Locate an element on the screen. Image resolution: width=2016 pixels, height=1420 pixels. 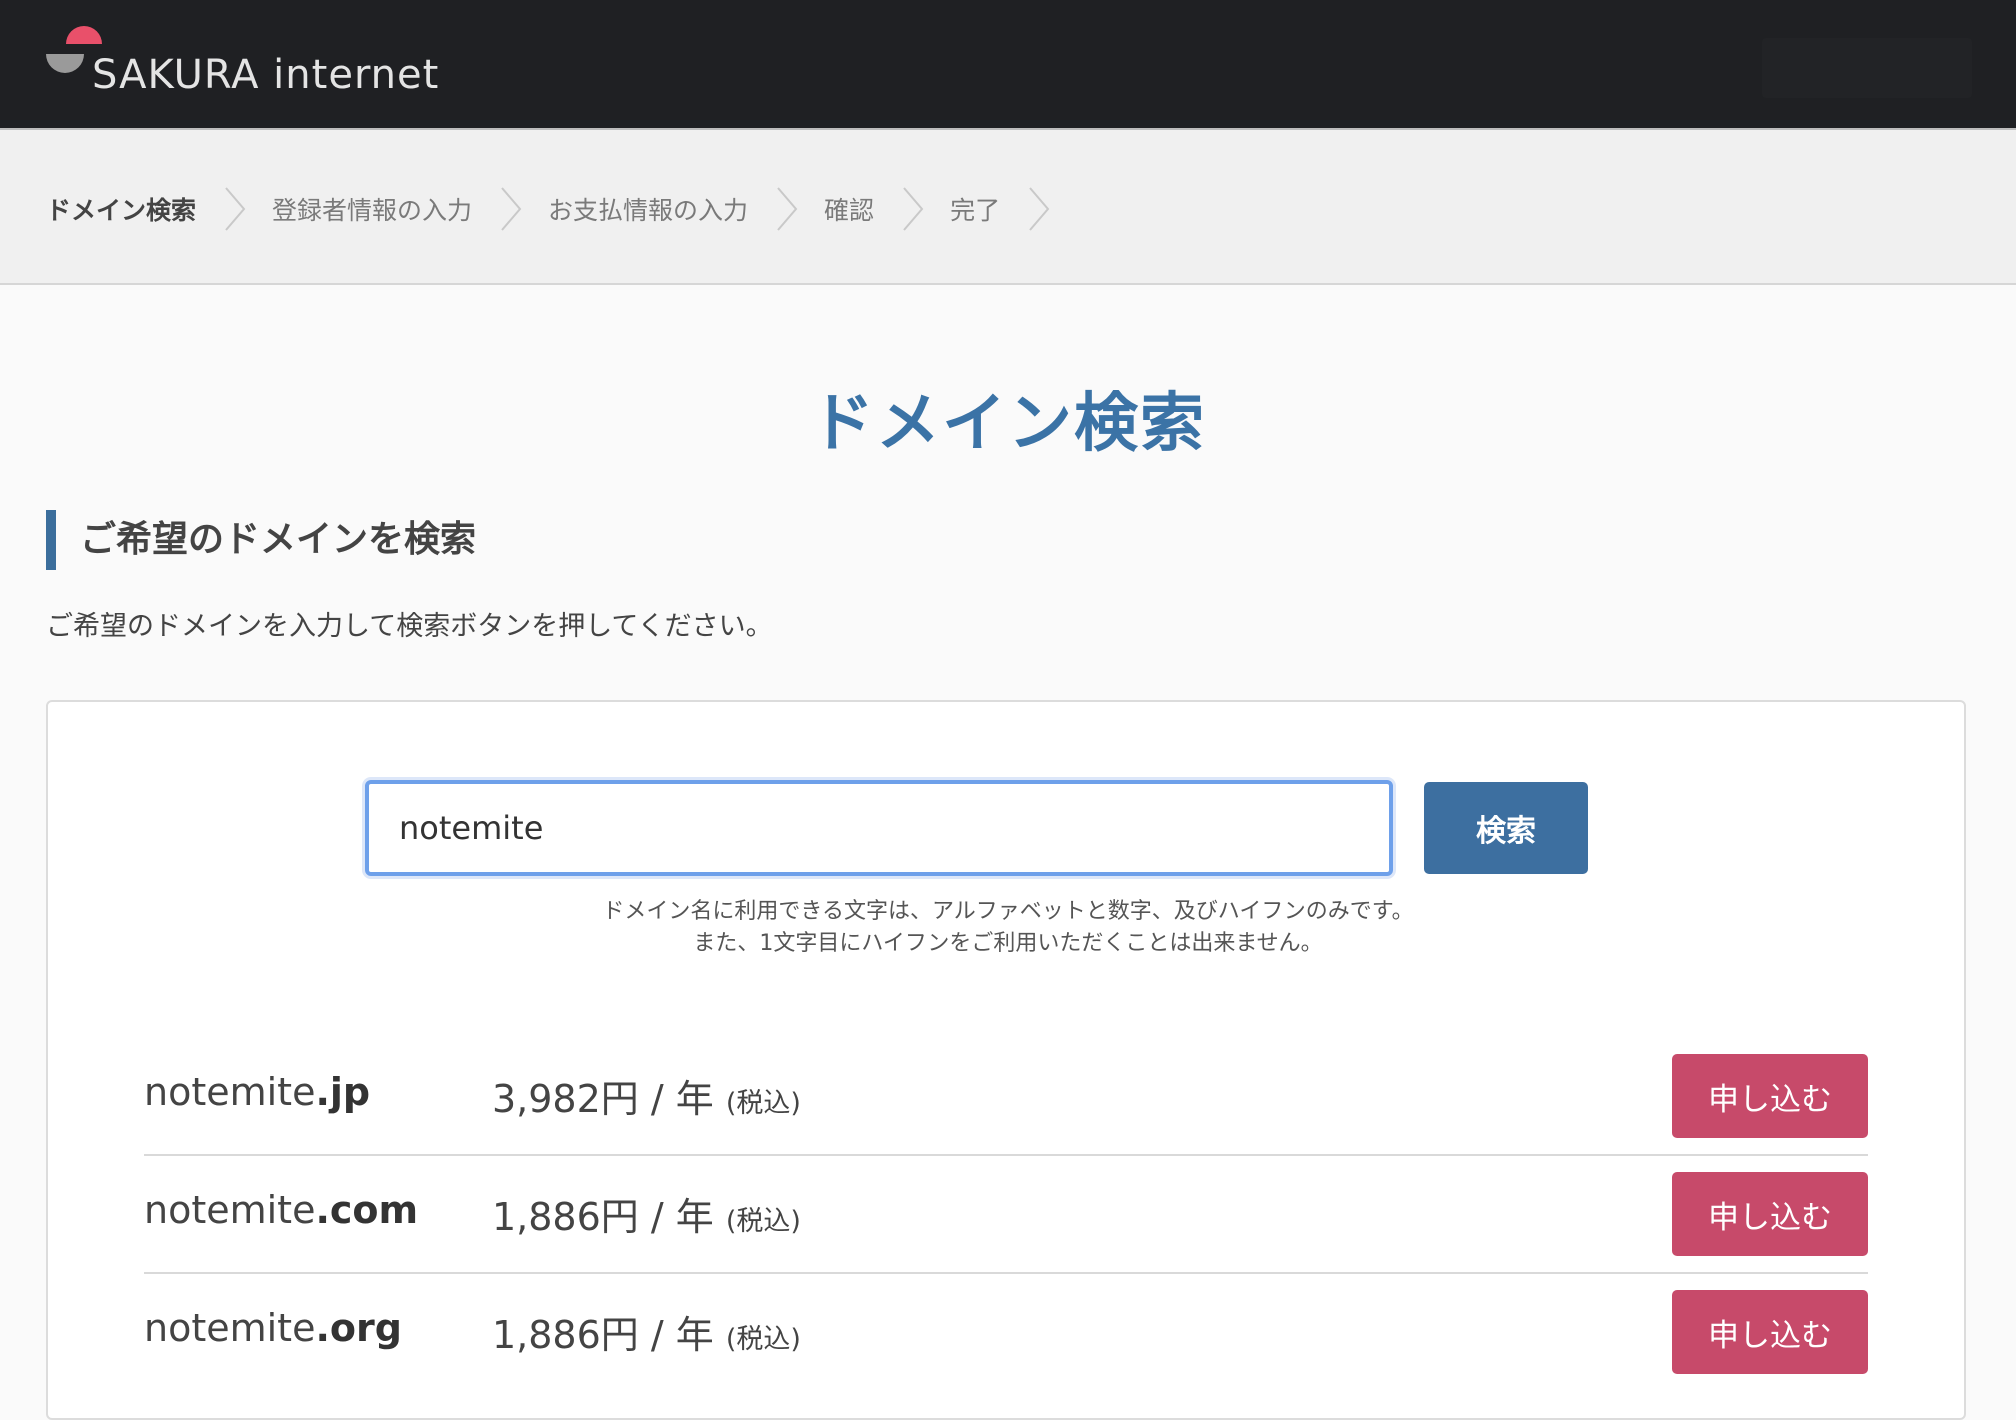
step-domain-search: ドメイン検索 is located at coordinates (121, 210).